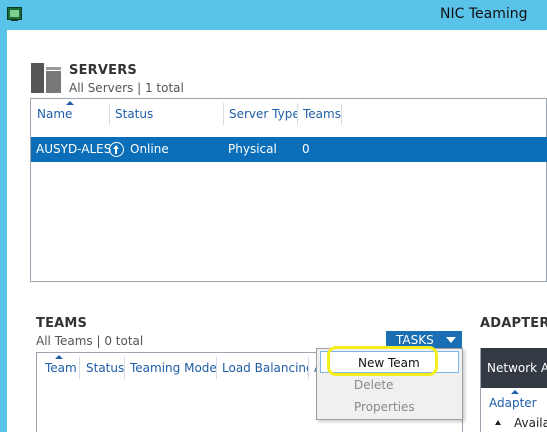 This screenshot has height=432, width=547. What do you see at coordinates (451, 340) in the screenshot?
I see `chevron-down-icon` at bounding box center [451, 340].